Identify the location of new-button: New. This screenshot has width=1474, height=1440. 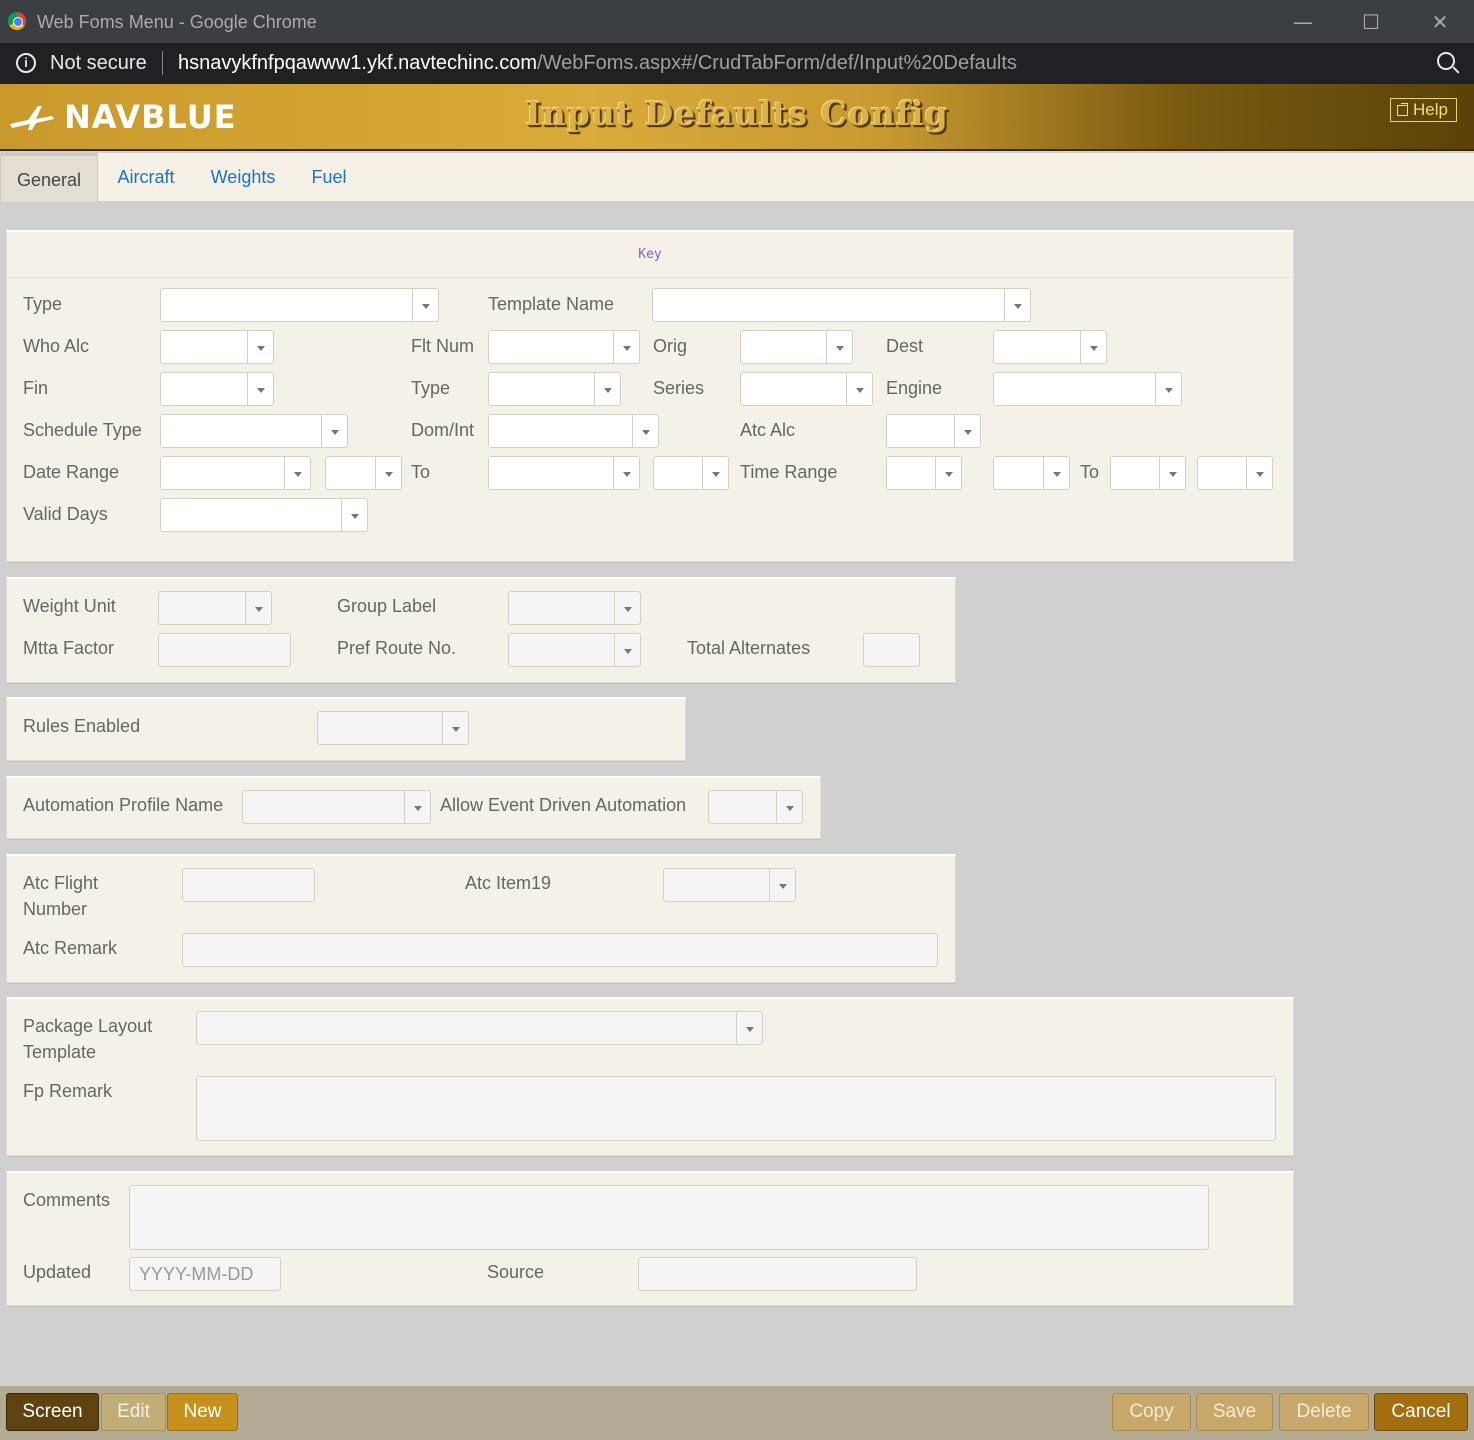
(202, 1412).